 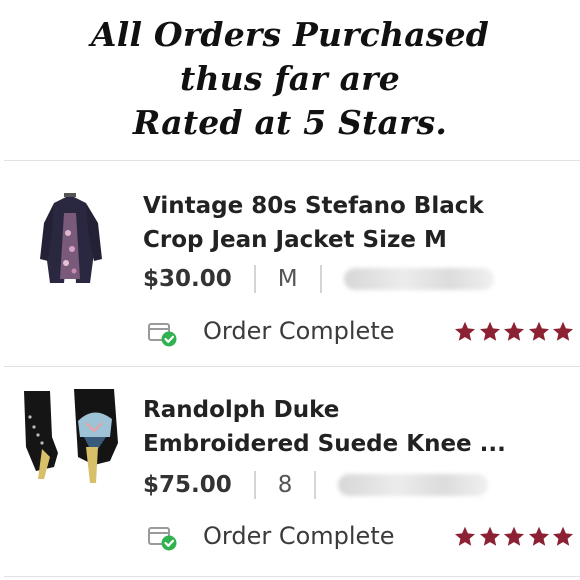 I want to click on order-size: 8, so click(x=285, y=485).